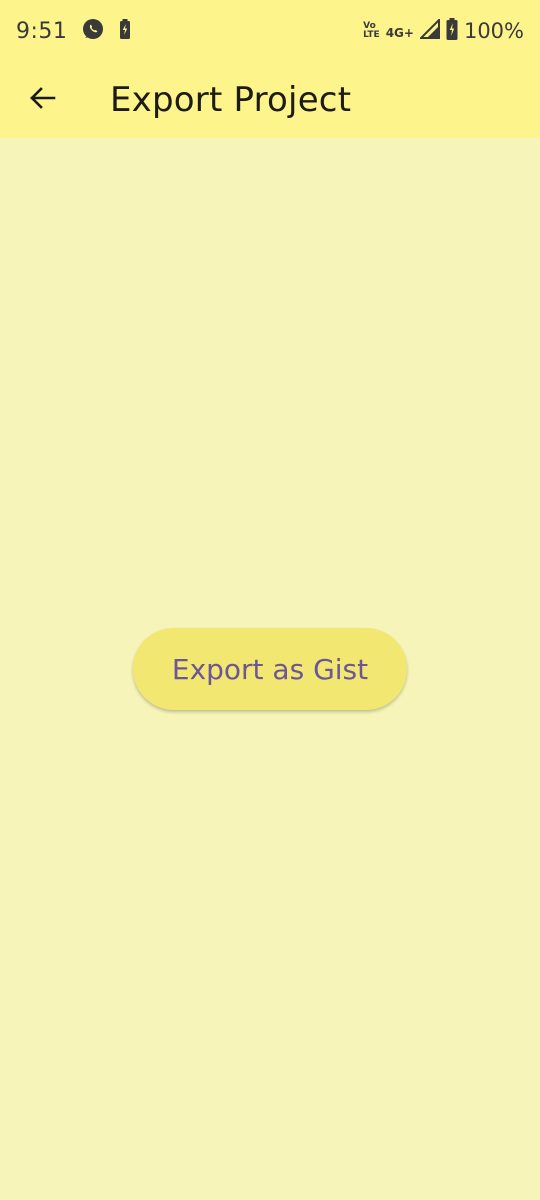 Image resolution: width=540 pixels, height=1200 pixels. I want to click on status-right: Vo LTE 4G+ 100%, so click(443, 31).